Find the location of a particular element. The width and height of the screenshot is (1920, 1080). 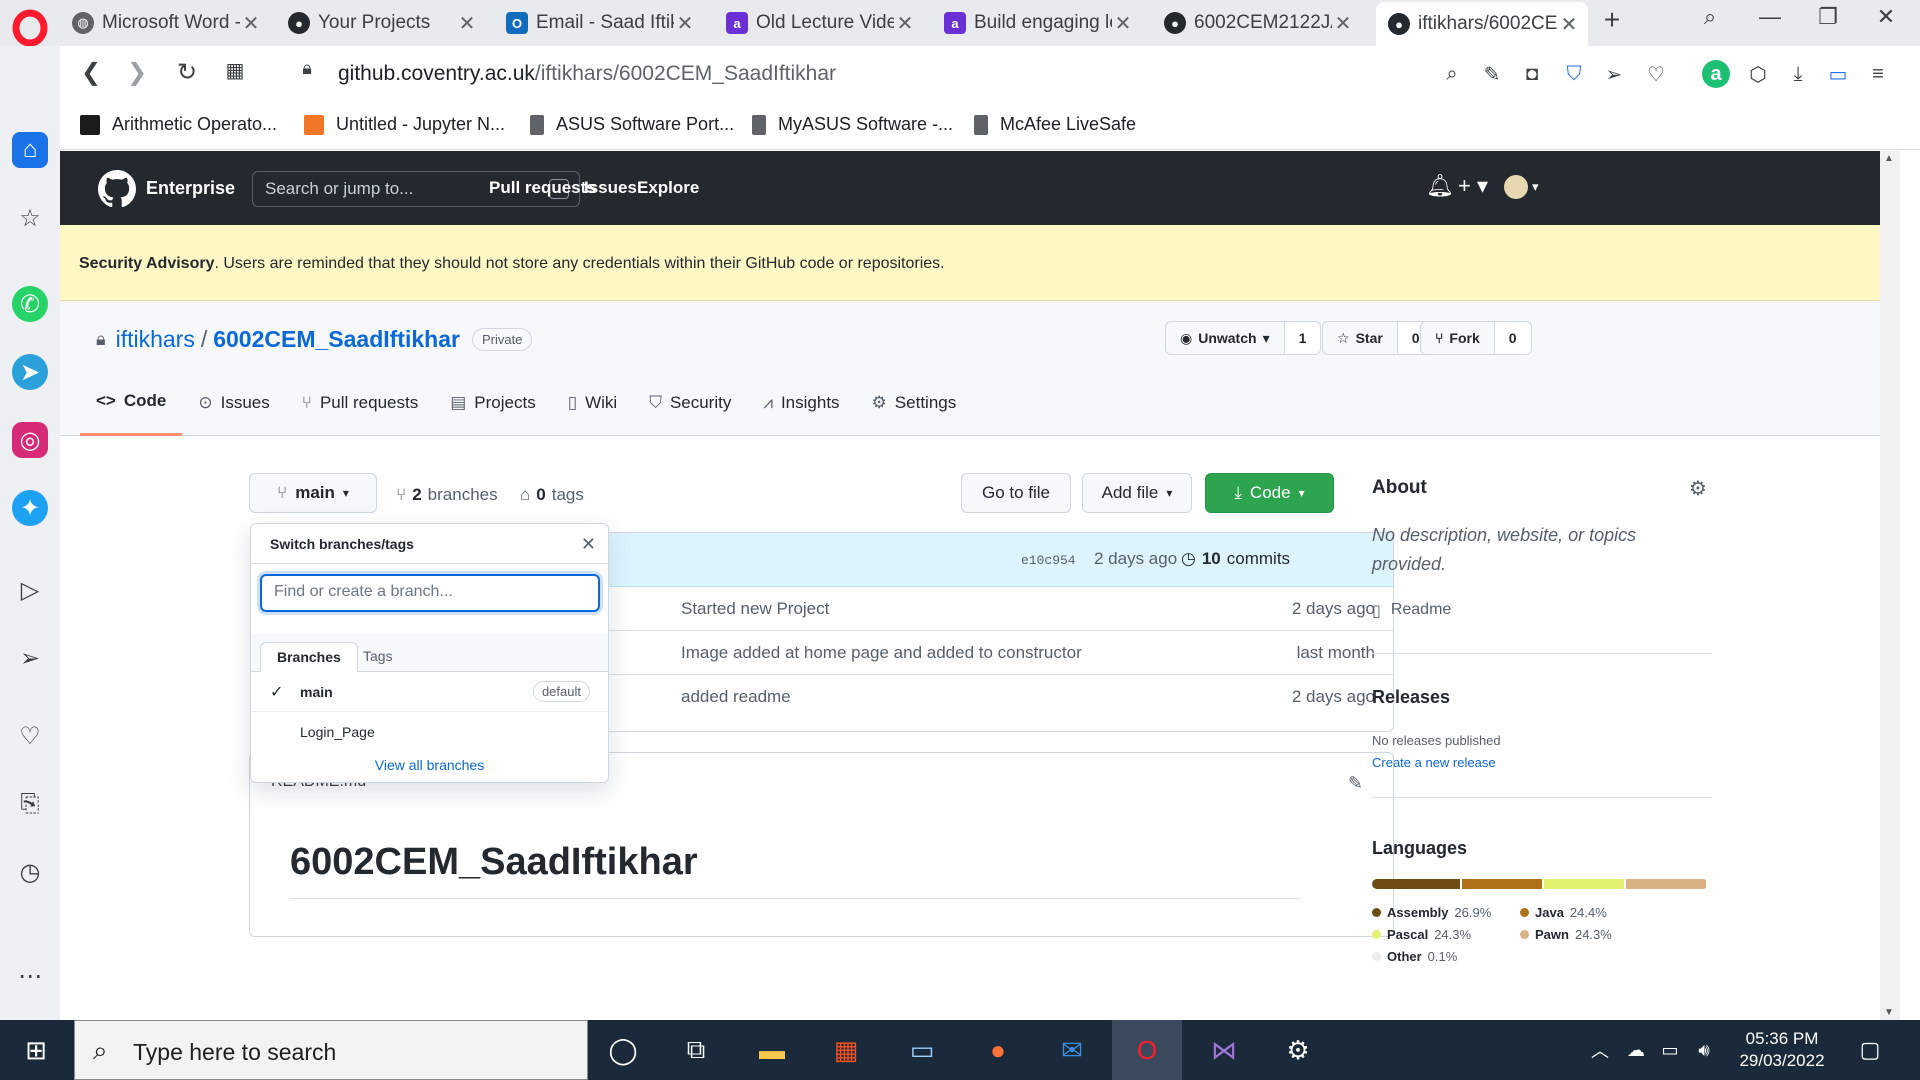

tab-microsoft-word: ◍ Microsoft Word - ✕ is located at coordinates (165, 23).